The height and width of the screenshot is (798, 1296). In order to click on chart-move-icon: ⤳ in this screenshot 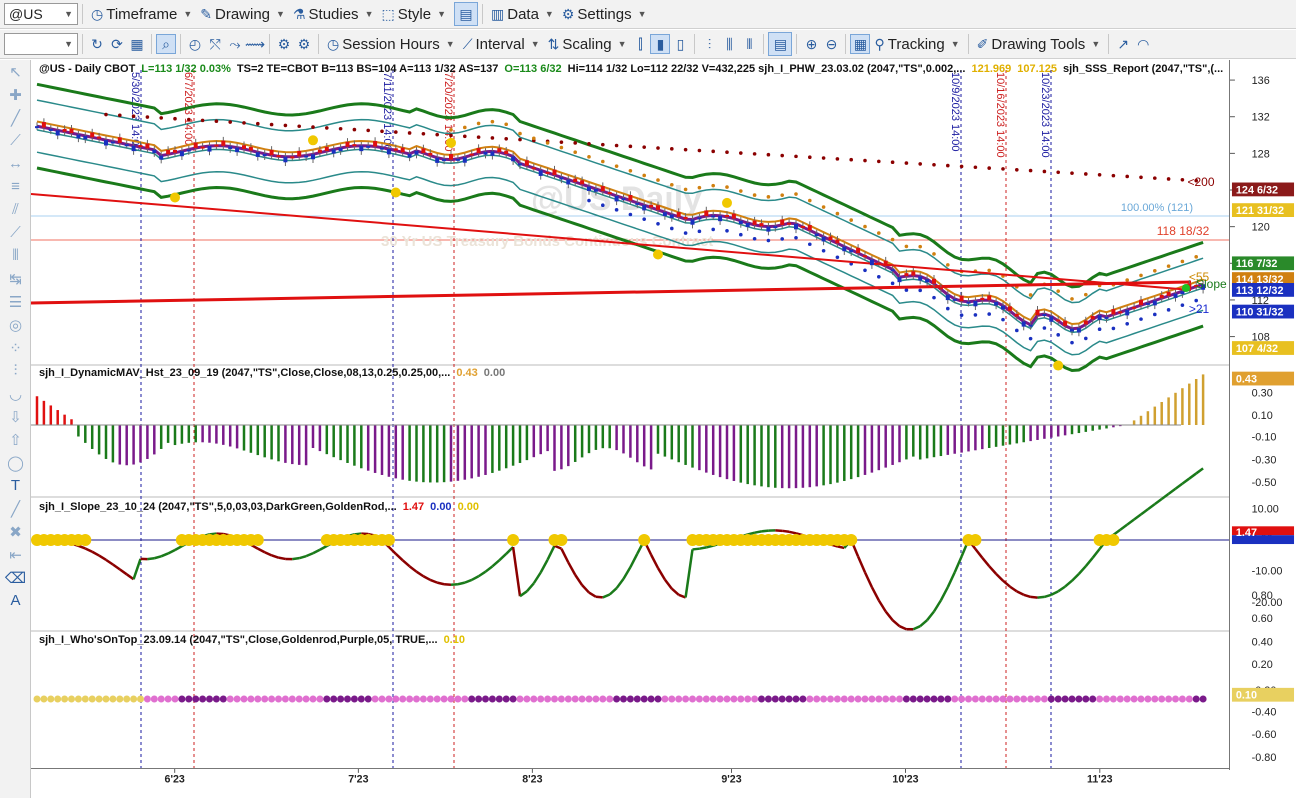, I will do `click(235, 44)`.